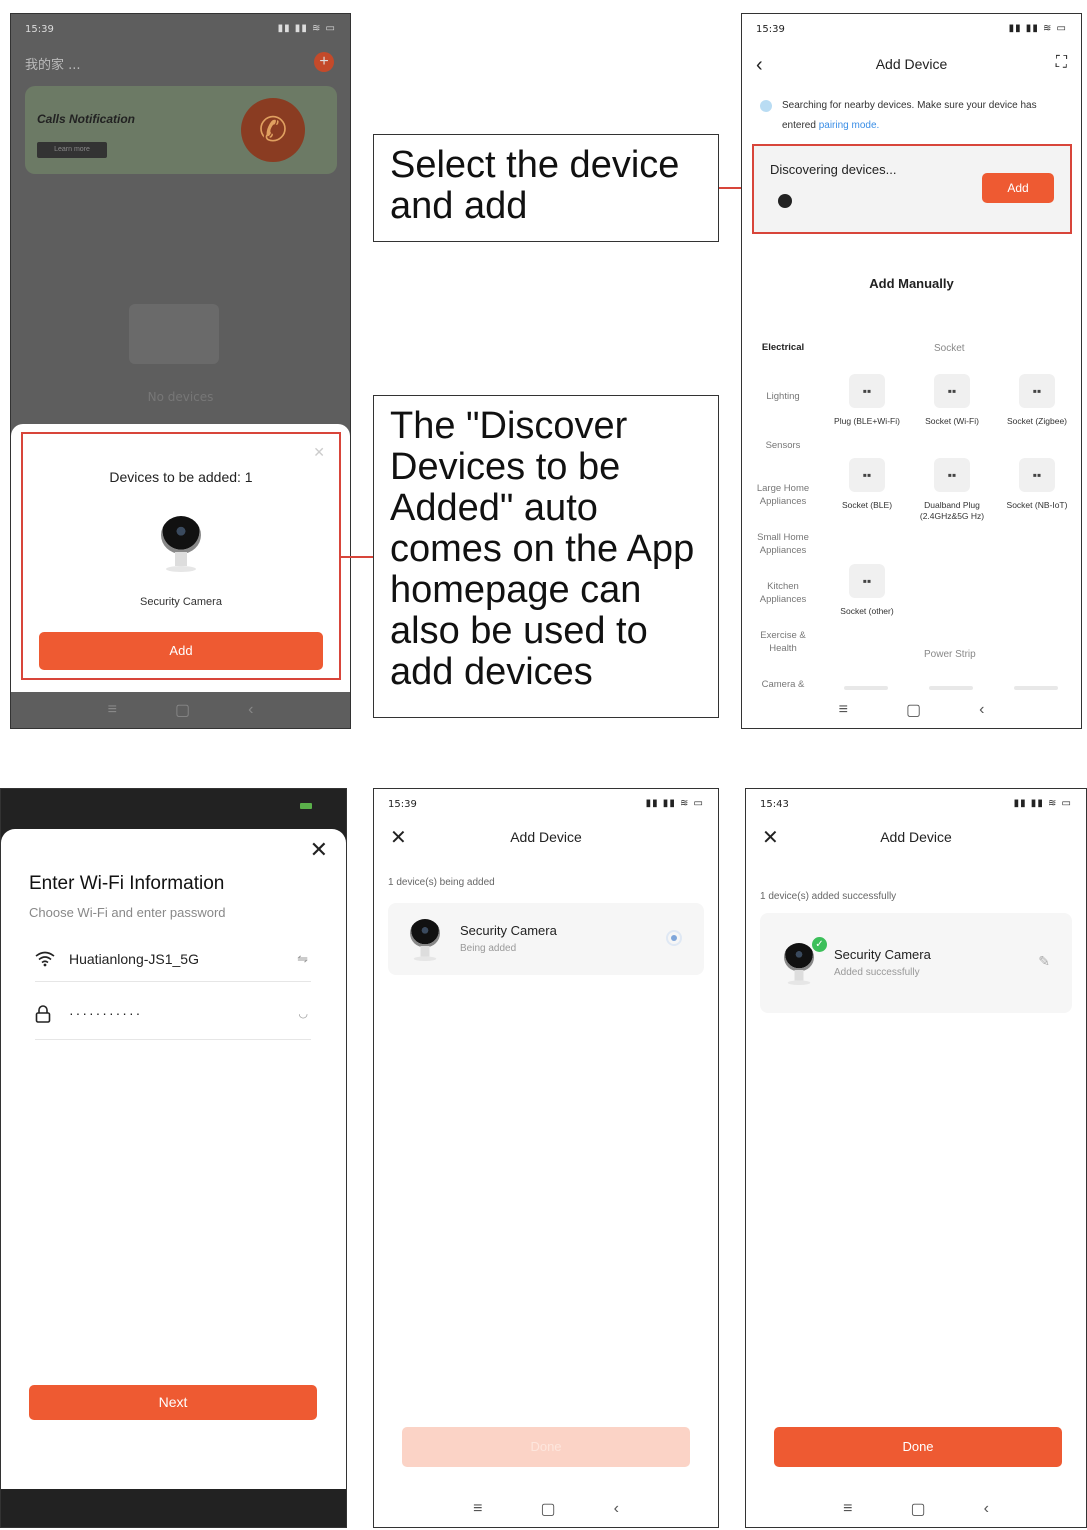 The height and width of the screenshot is (1530, 1087). Describe the element at coordinates (849, 125) in the screenshot. I see `pairing-mode-link: pairing mode.` at that location.